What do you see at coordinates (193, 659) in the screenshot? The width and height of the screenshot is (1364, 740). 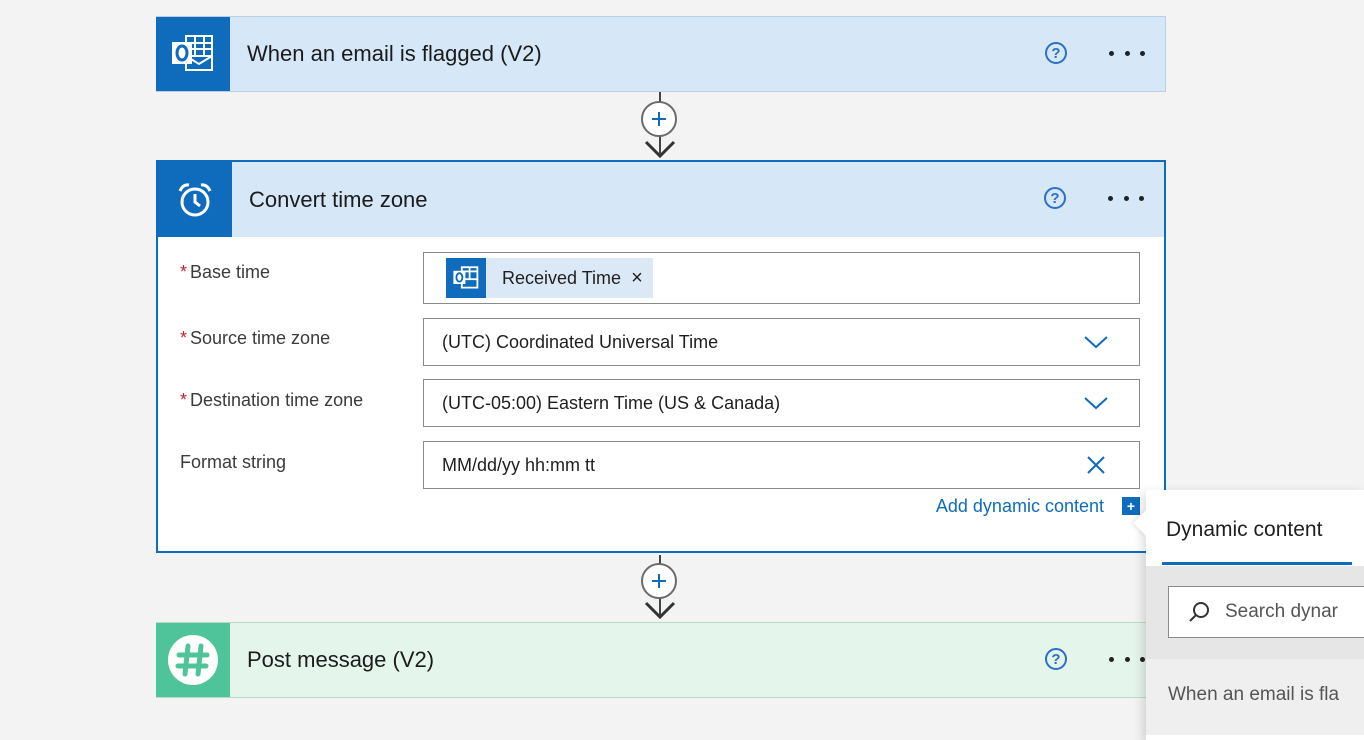 I see `slack-hash-icon` at bounding box center [193, 659].